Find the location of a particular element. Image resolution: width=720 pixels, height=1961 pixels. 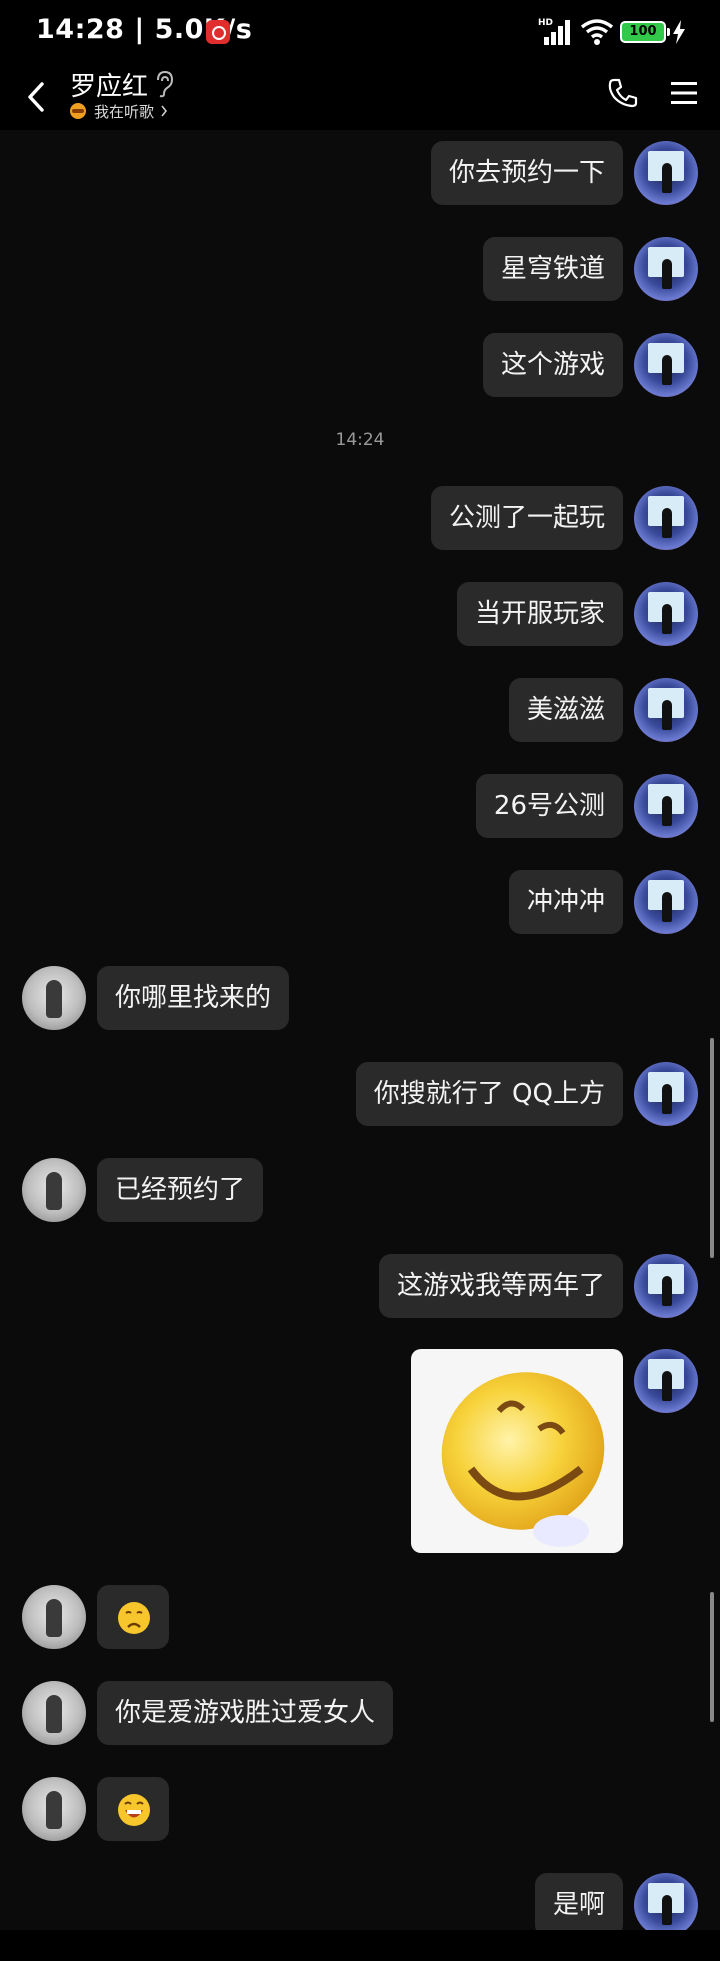

message-bubble: 当开服玩家 is located at coordinates (539, 614).